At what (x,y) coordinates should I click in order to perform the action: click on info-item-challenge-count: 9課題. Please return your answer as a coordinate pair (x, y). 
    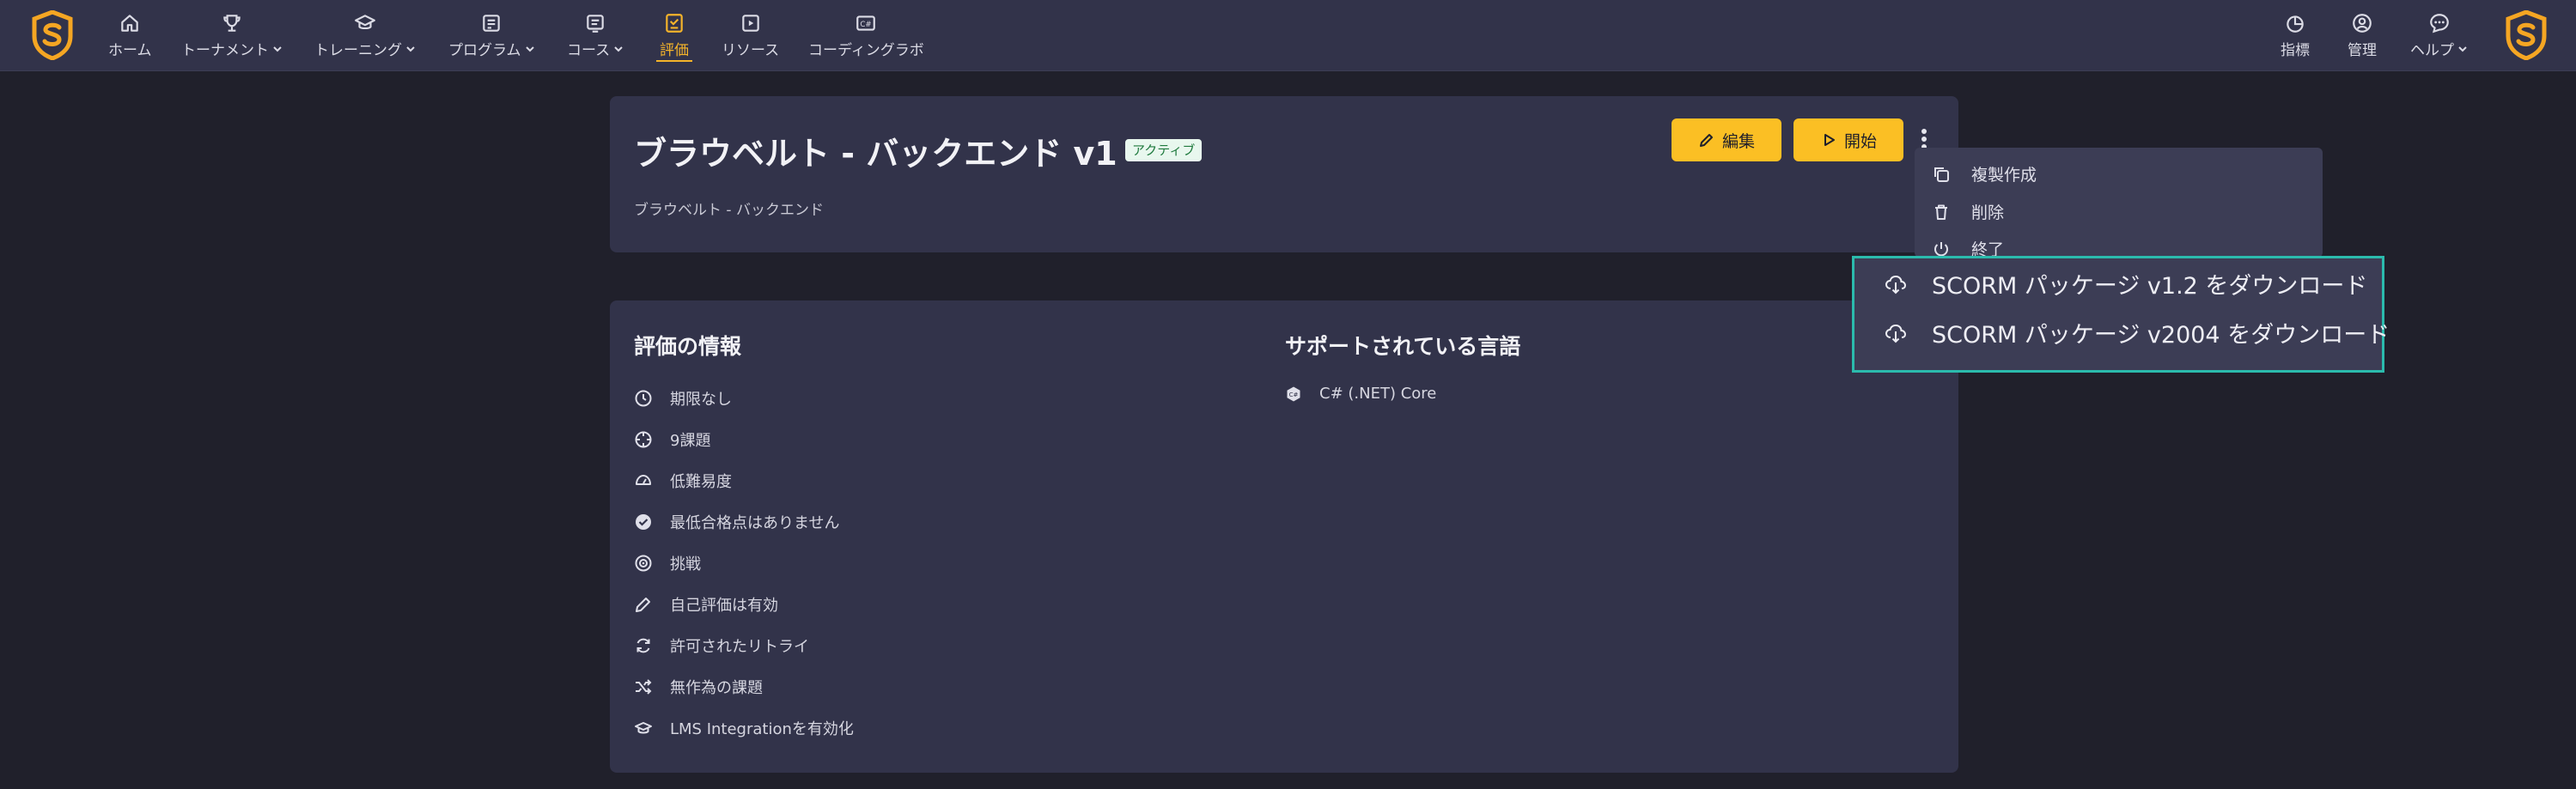
    Looking at the image, I should click on (672, 440).